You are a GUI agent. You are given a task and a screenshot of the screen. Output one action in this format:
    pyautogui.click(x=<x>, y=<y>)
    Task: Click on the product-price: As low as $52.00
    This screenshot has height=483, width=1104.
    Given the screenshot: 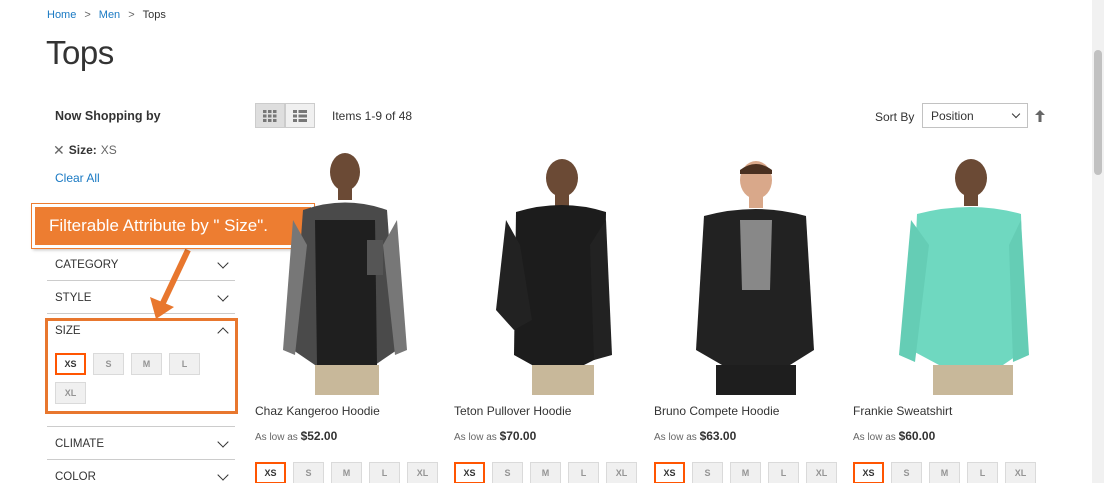 What is the action you would take?
    pyautogui.click(x=296, y=436)
    